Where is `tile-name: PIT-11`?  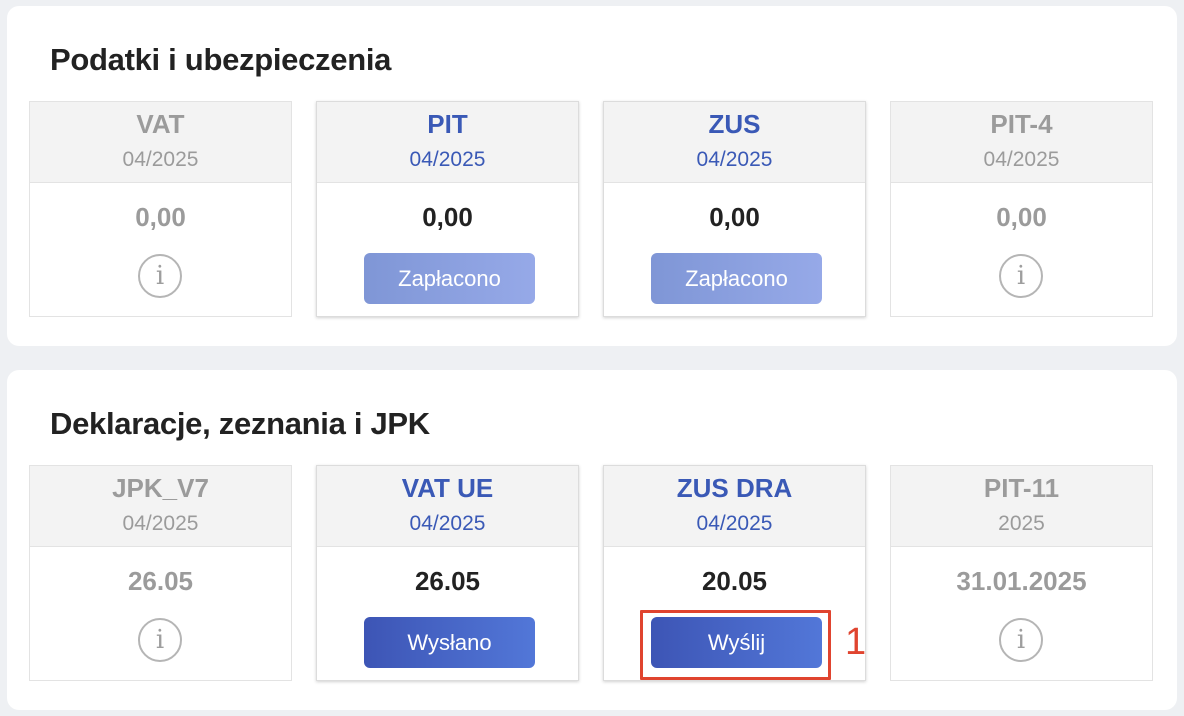 tile-name: PIT-11 is located at coordinates (1021, 488).